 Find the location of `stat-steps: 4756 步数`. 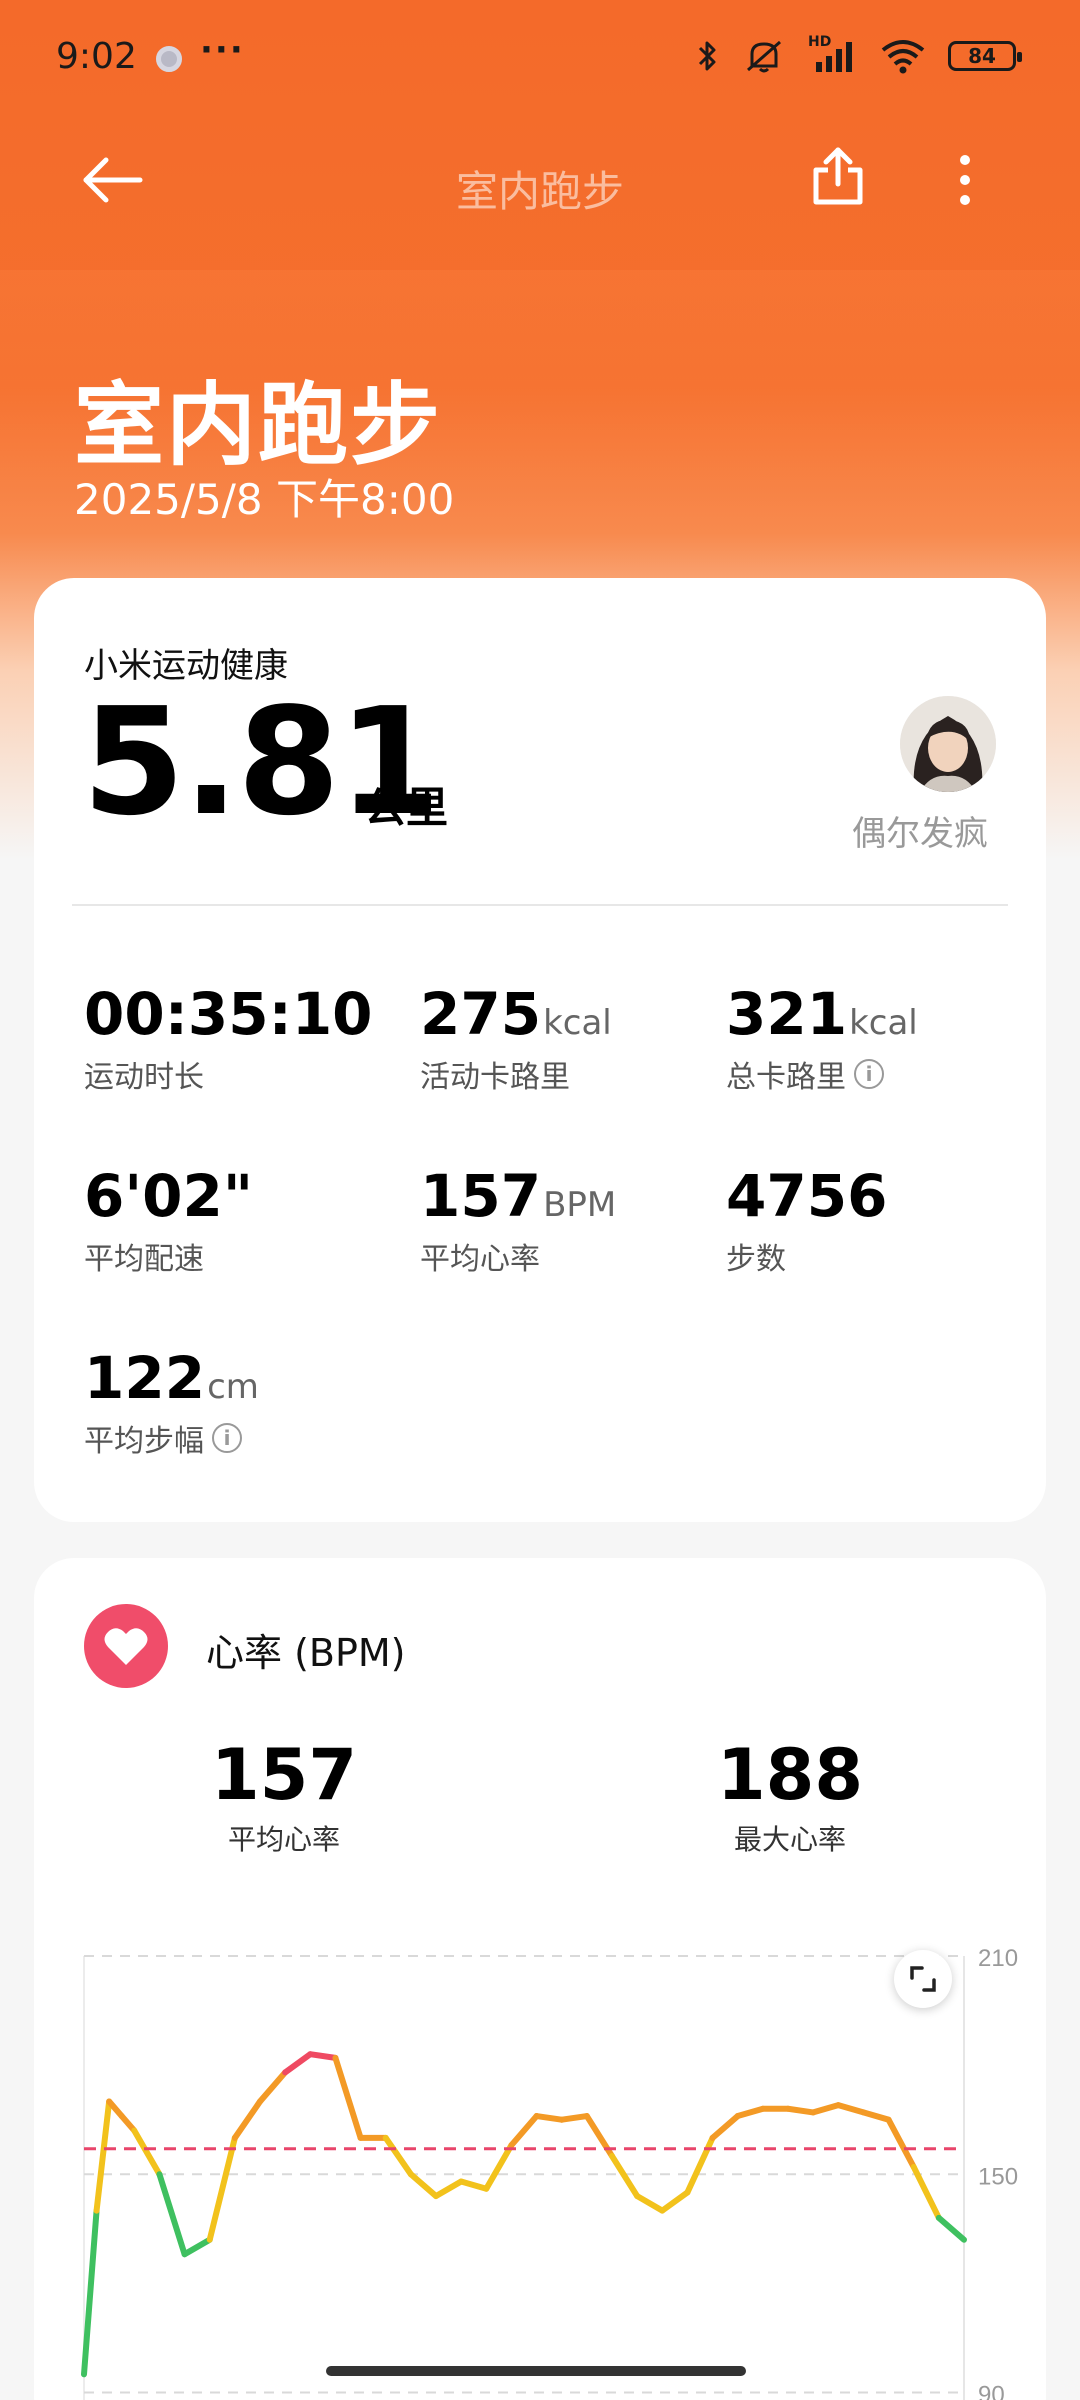

stat-steps: 4756 步数 is located at coordinates (807, 1220).